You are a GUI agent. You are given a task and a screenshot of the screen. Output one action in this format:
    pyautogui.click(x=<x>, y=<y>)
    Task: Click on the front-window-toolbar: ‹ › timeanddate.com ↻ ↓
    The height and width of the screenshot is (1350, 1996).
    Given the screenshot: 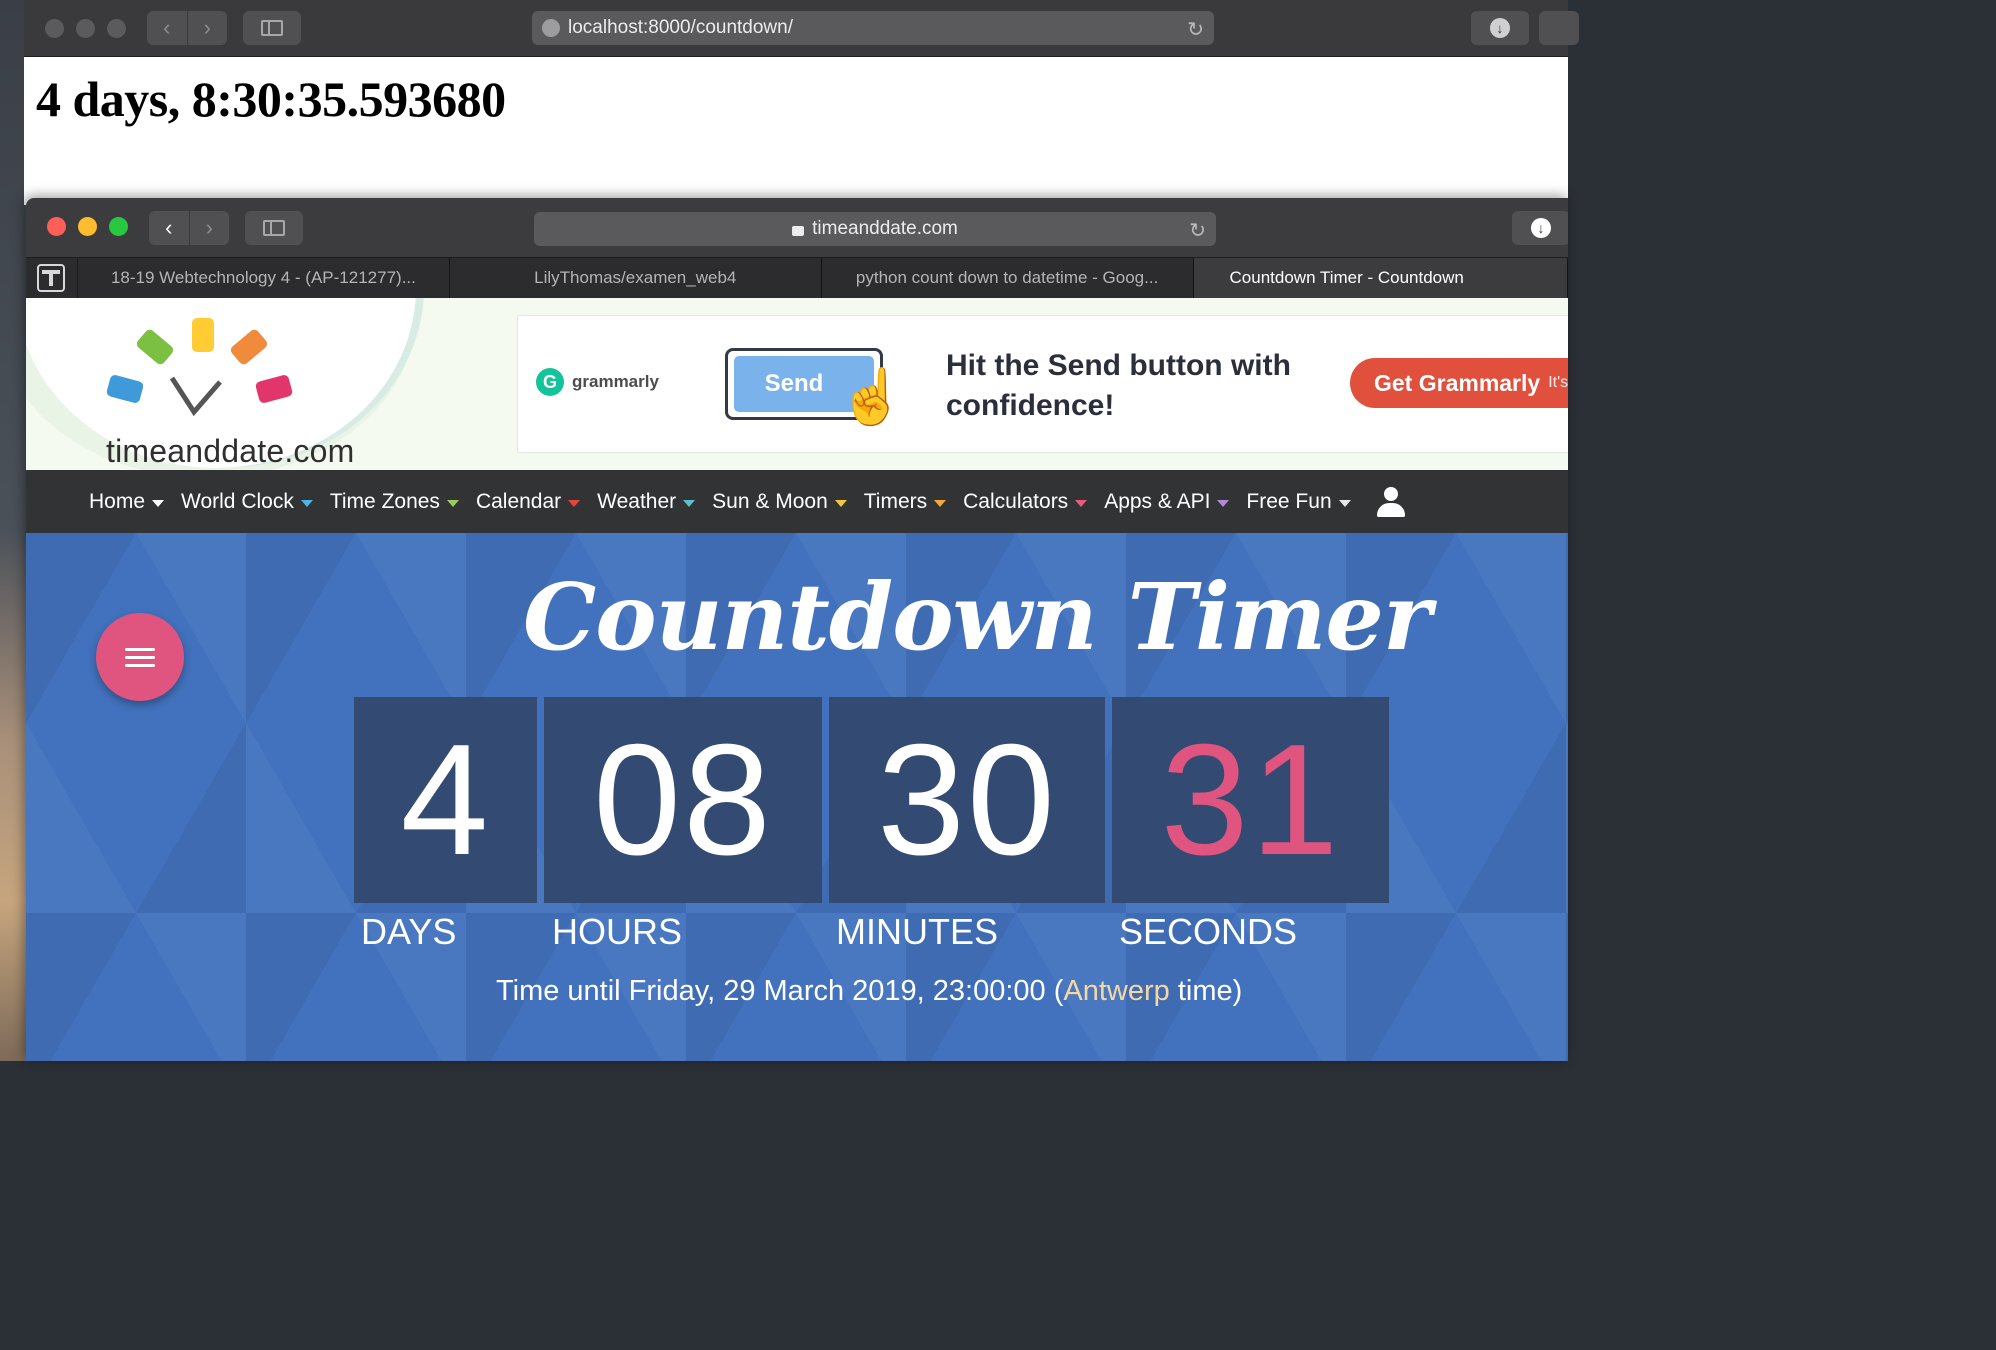 What is the action you would take?
    pyautogui.click(x=797, y=227)
    